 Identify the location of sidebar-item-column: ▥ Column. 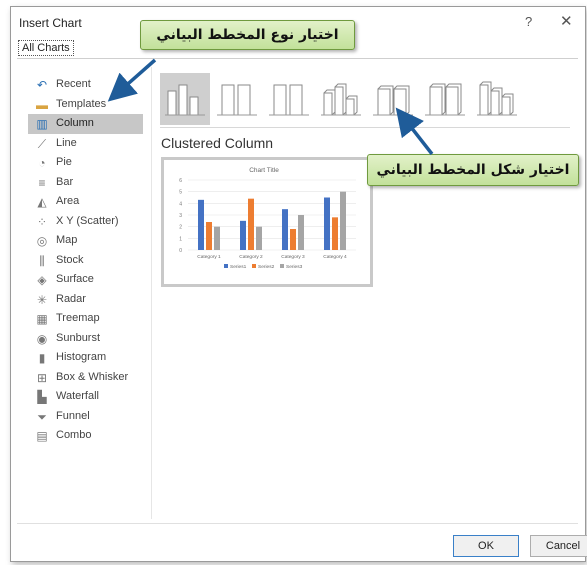
(85, 124).